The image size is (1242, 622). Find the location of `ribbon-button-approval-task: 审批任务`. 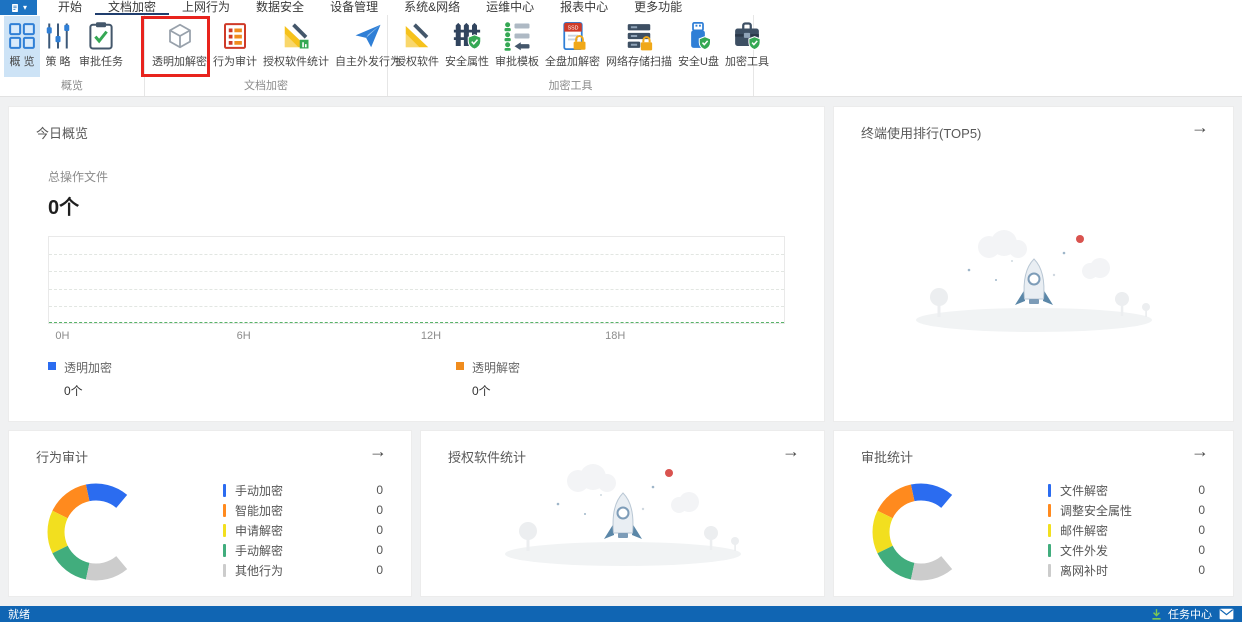

ribbon-button-approval-task: 审批任务 is located at coordinates (101, 46).